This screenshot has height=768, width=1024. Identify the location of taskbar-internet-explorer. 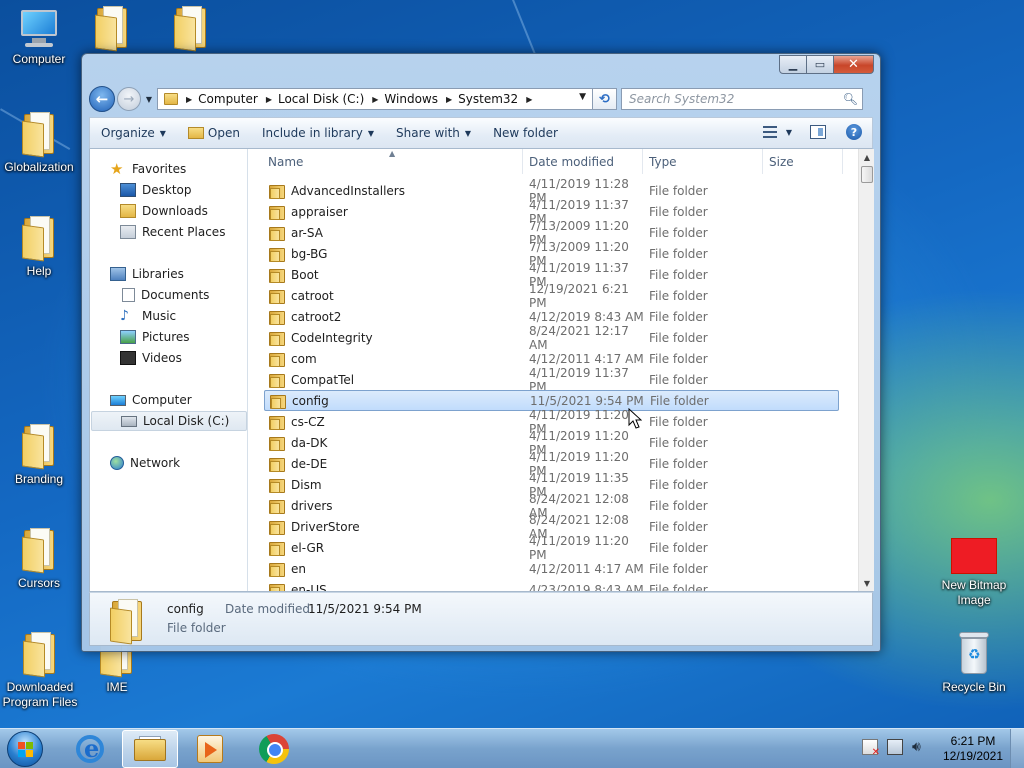
(90, 749).